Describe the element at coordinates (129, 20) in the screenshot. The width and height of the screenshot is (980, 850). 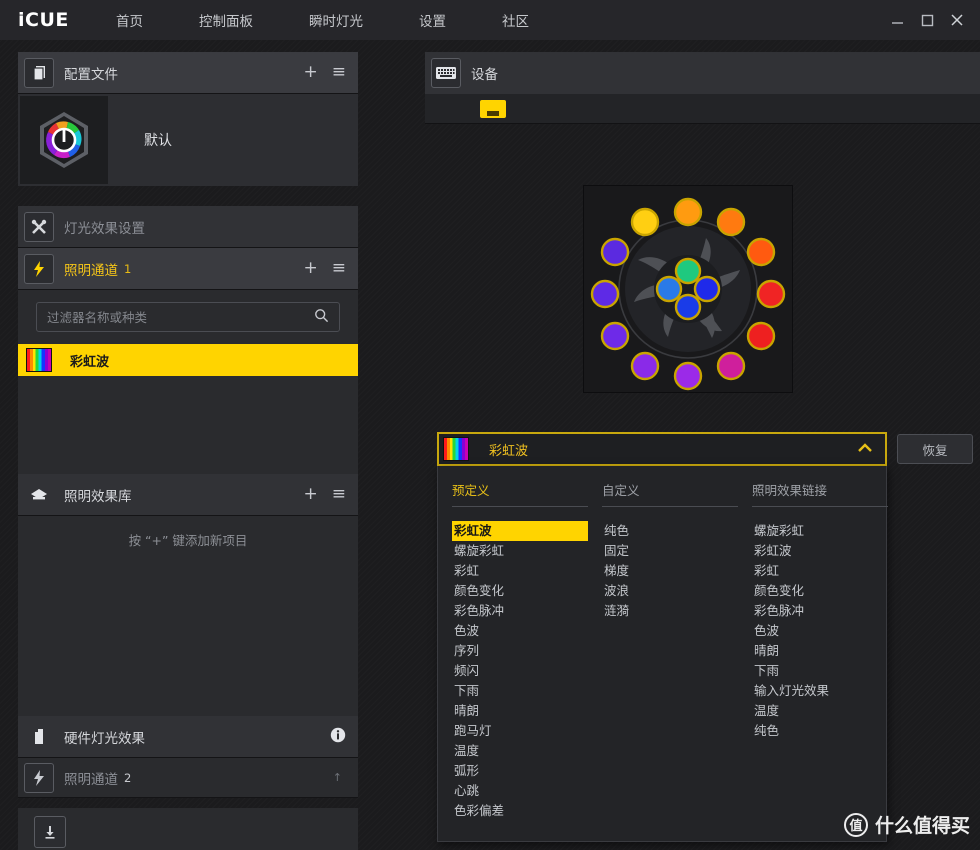
I see `nav-home: 首页` at that location.